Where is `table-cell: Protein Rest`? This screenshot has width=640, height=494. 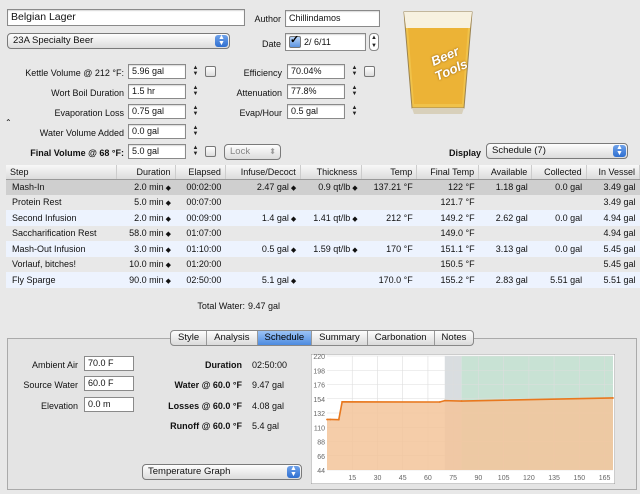
table-cell: Protein Rest is located at coordinates (61, 203).